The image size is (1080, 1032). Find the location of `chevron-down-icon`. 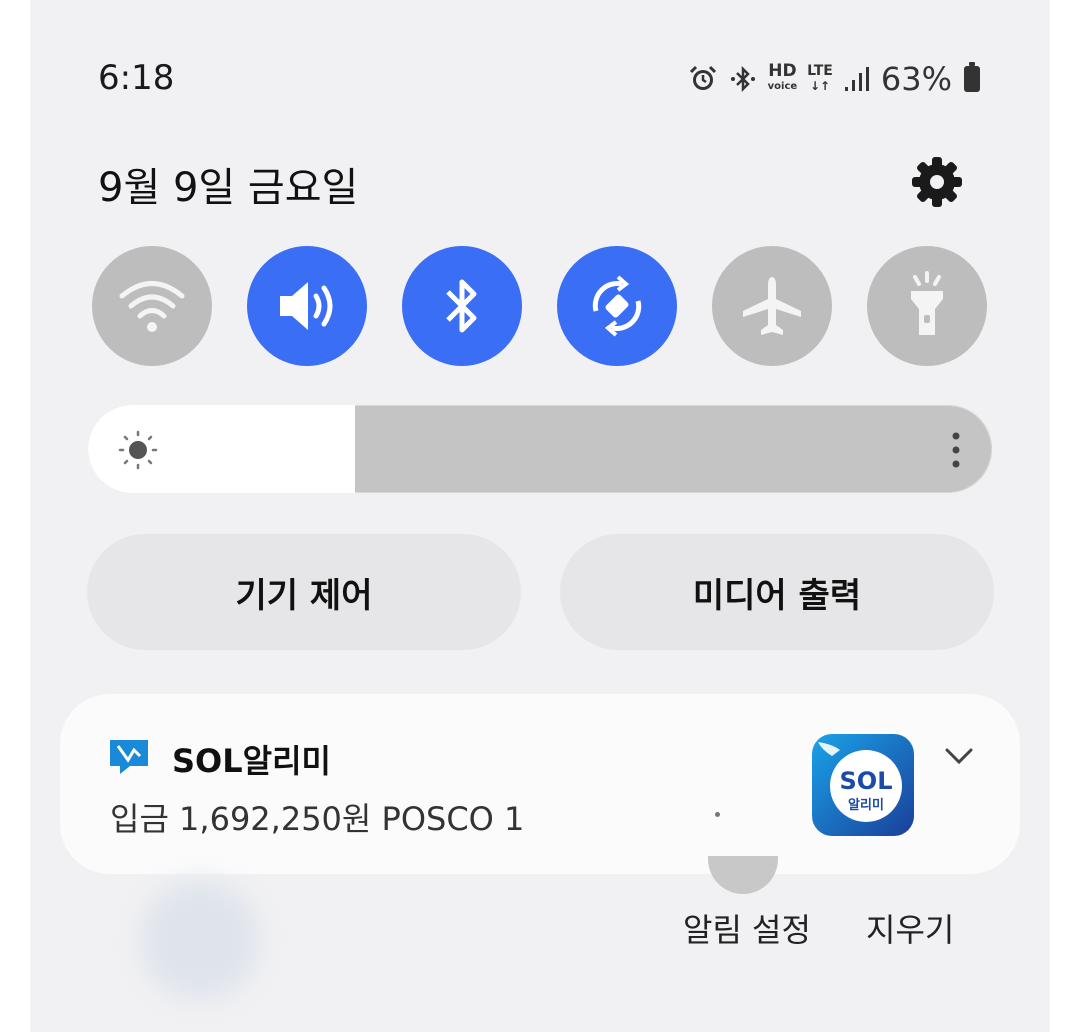

chevron-down-icon is located at coordinates (959, 756).